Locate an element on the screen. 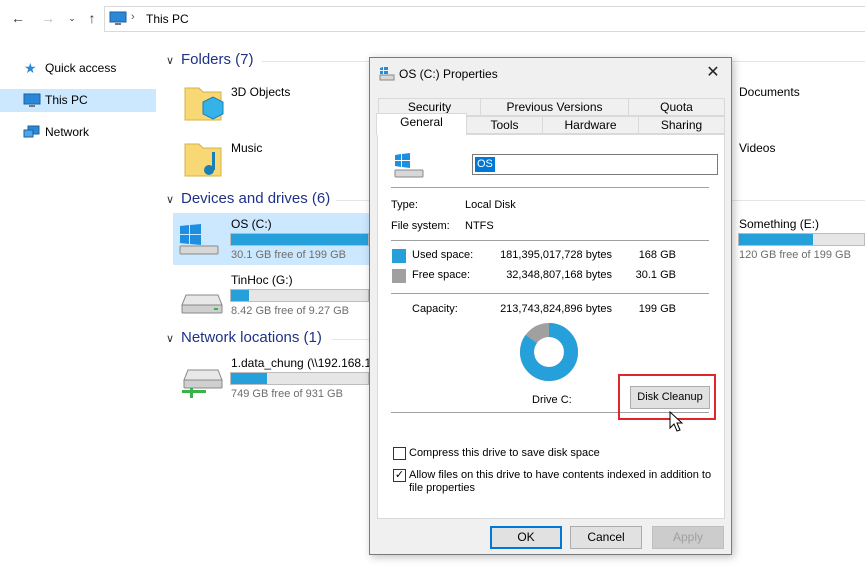  ok-button: OK is located at coordinates (526, 537).